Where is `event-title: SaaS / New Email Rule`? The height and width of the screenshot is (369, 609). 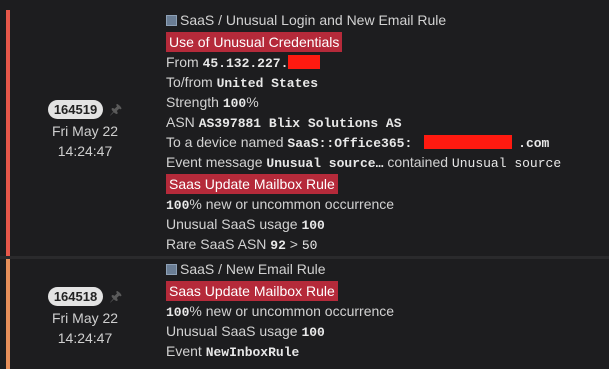
event-title: SaaS / New Email Rule is located at coordinates (253, 269).